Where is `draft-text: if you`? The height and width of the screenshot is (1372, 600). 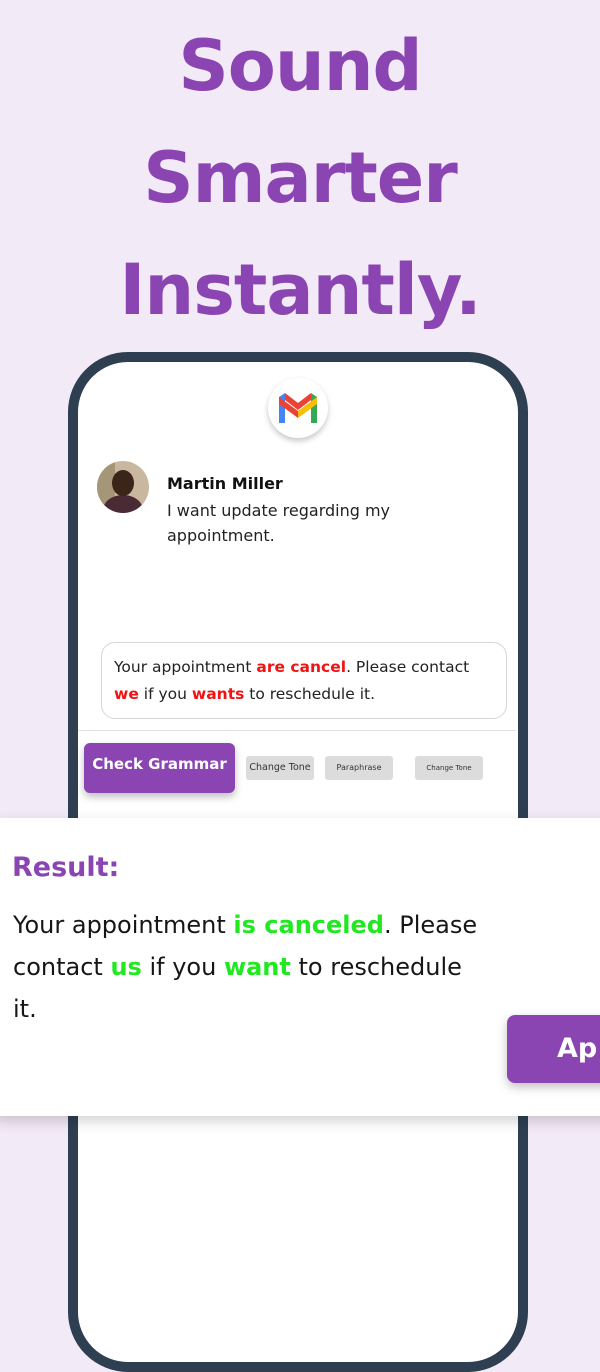 draft-text: if you is located at coordinates (165, 694).